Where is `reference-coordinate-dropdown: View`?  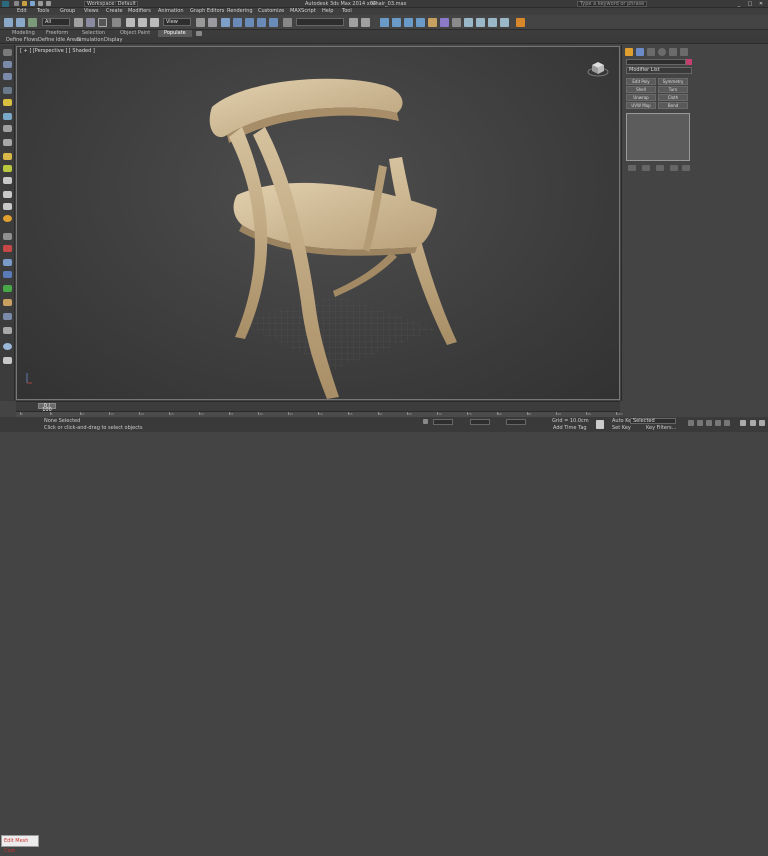 reference-coordinate-dropdown: View is located at coordinates (177, 22).